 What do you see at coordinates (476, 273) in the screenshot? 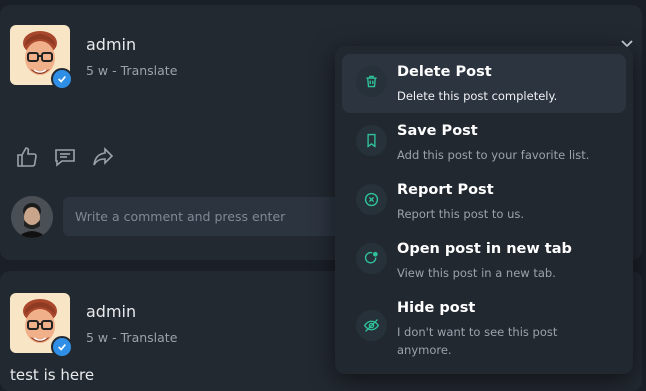
I see `menu-item-desc: View this post in a new tab.` at bounding box center [476, 273].